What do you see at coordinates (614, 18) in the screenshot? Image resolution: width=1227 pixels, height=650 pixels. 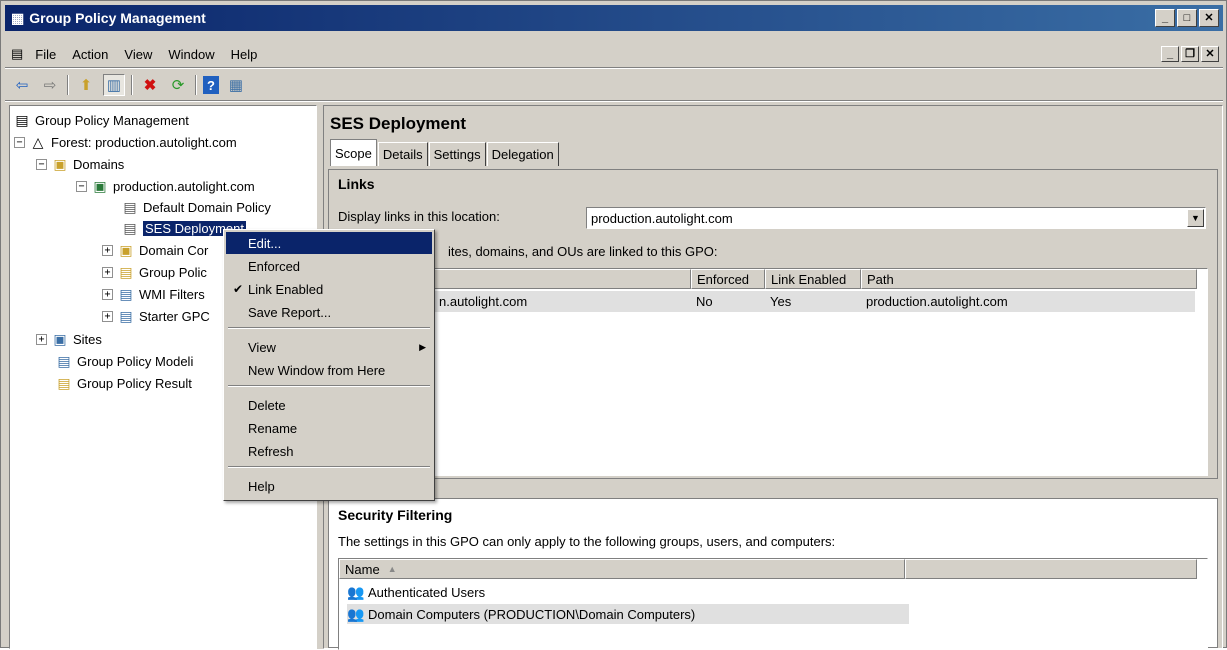 I see `title-bar: ▦ Group Policy Management _ □ ✕` at bounding box center [614, 18].